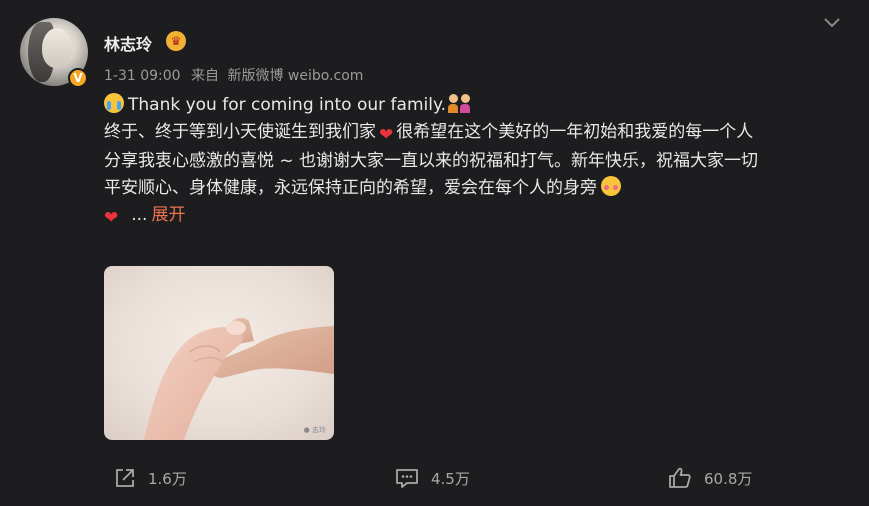  What do you see at coordinates (350, 187) in the screenshot?
I see `content-text-4: 平安顺心、身体健康，永远保持正向的希望，爱会在每个人的身旁` at bounding box center [350, 187].